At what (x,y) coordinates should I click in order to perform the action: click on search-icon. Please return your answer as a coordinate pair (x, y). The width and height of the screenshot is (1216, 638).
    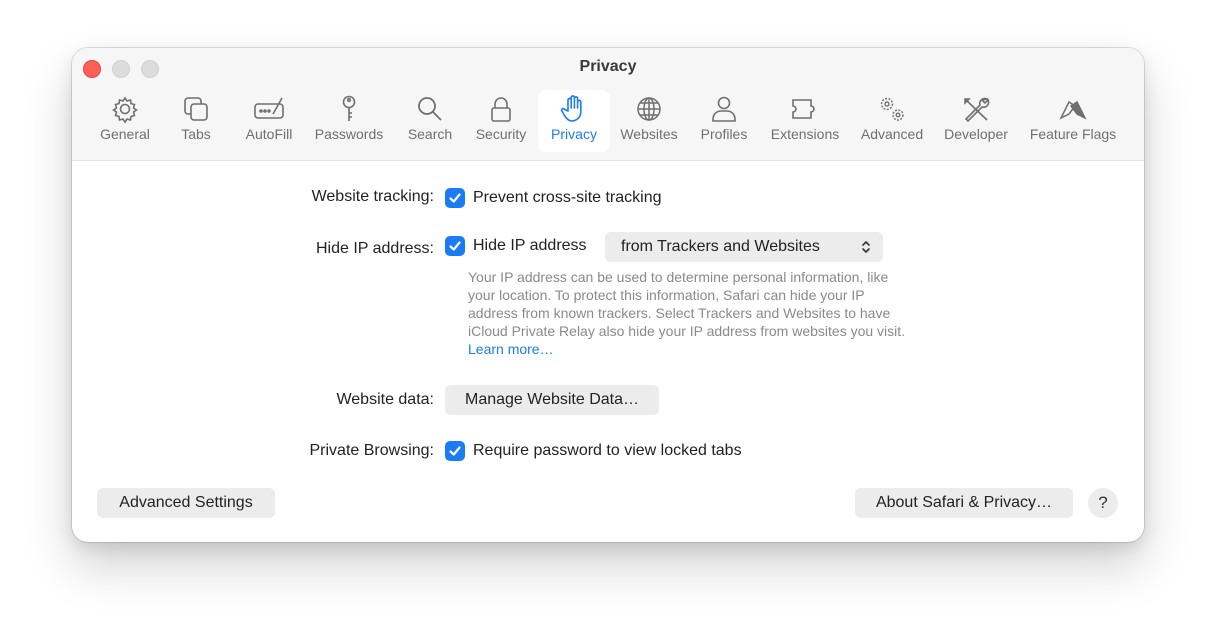
    Looking at the image, I should click on (430, 109).